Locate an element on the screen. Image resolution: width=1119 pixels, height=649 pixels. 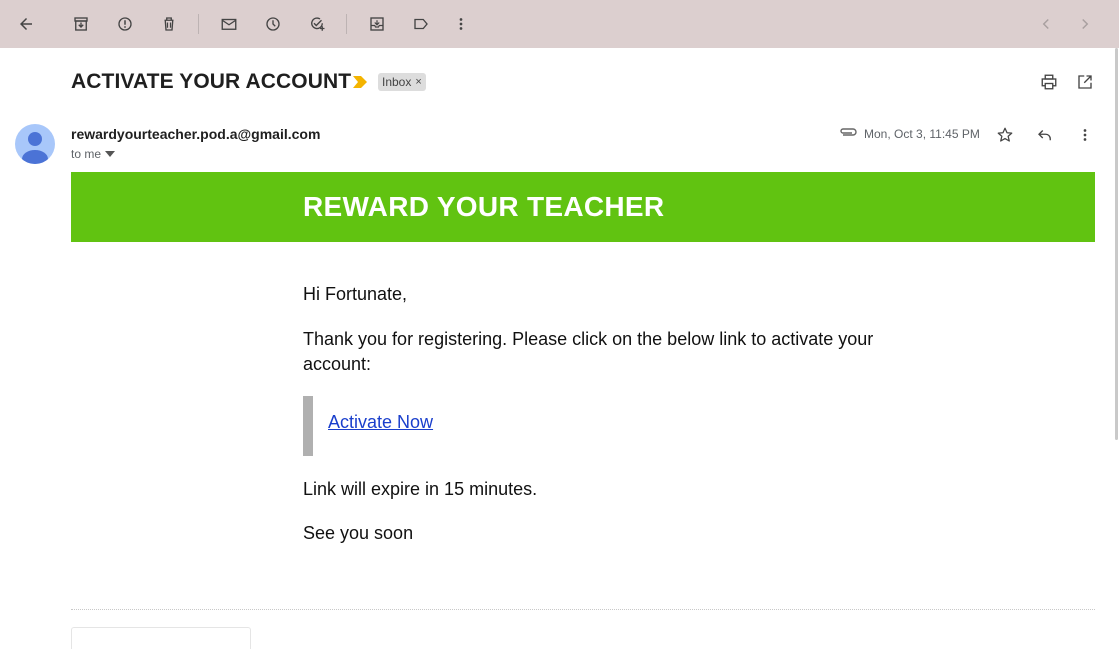
activate-now-link: Activate Now is located at coordinates (380, 422).